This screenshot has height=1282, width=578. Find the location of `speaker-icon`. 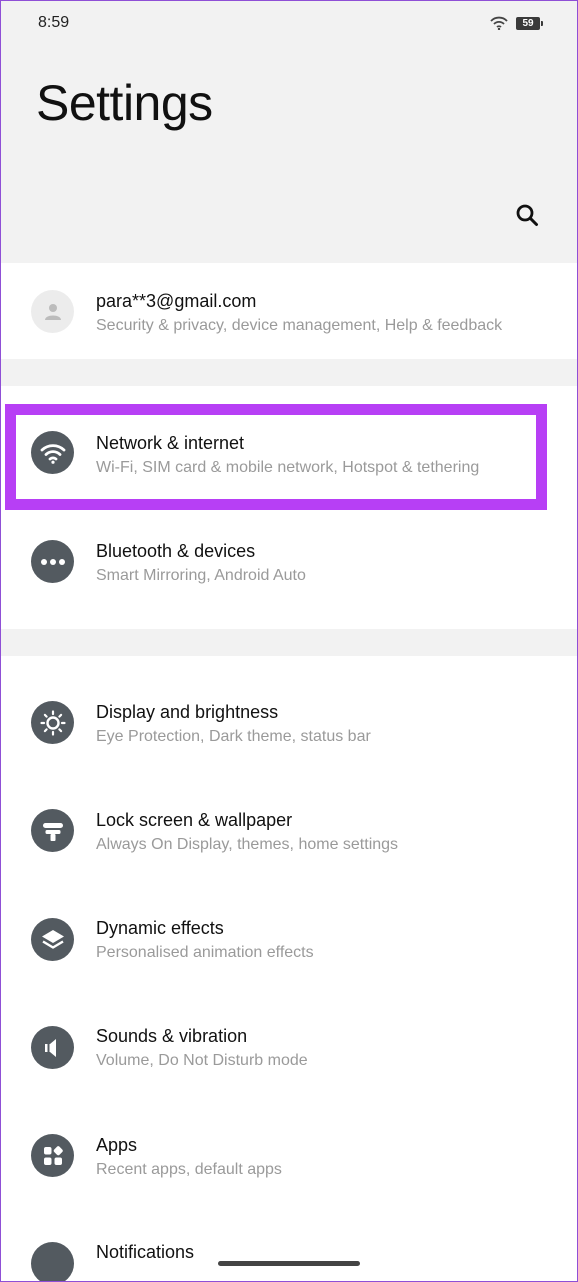

speaker-icon is located at coordinates (52, 1047).